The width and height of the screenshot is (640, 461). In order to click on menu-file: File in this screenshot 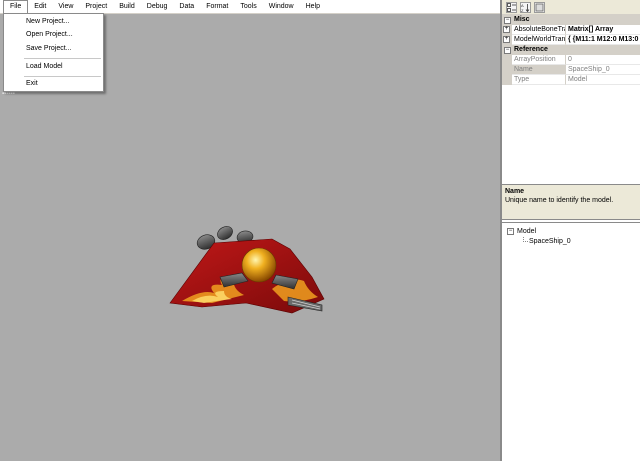, I will do `click(16, 7)`.